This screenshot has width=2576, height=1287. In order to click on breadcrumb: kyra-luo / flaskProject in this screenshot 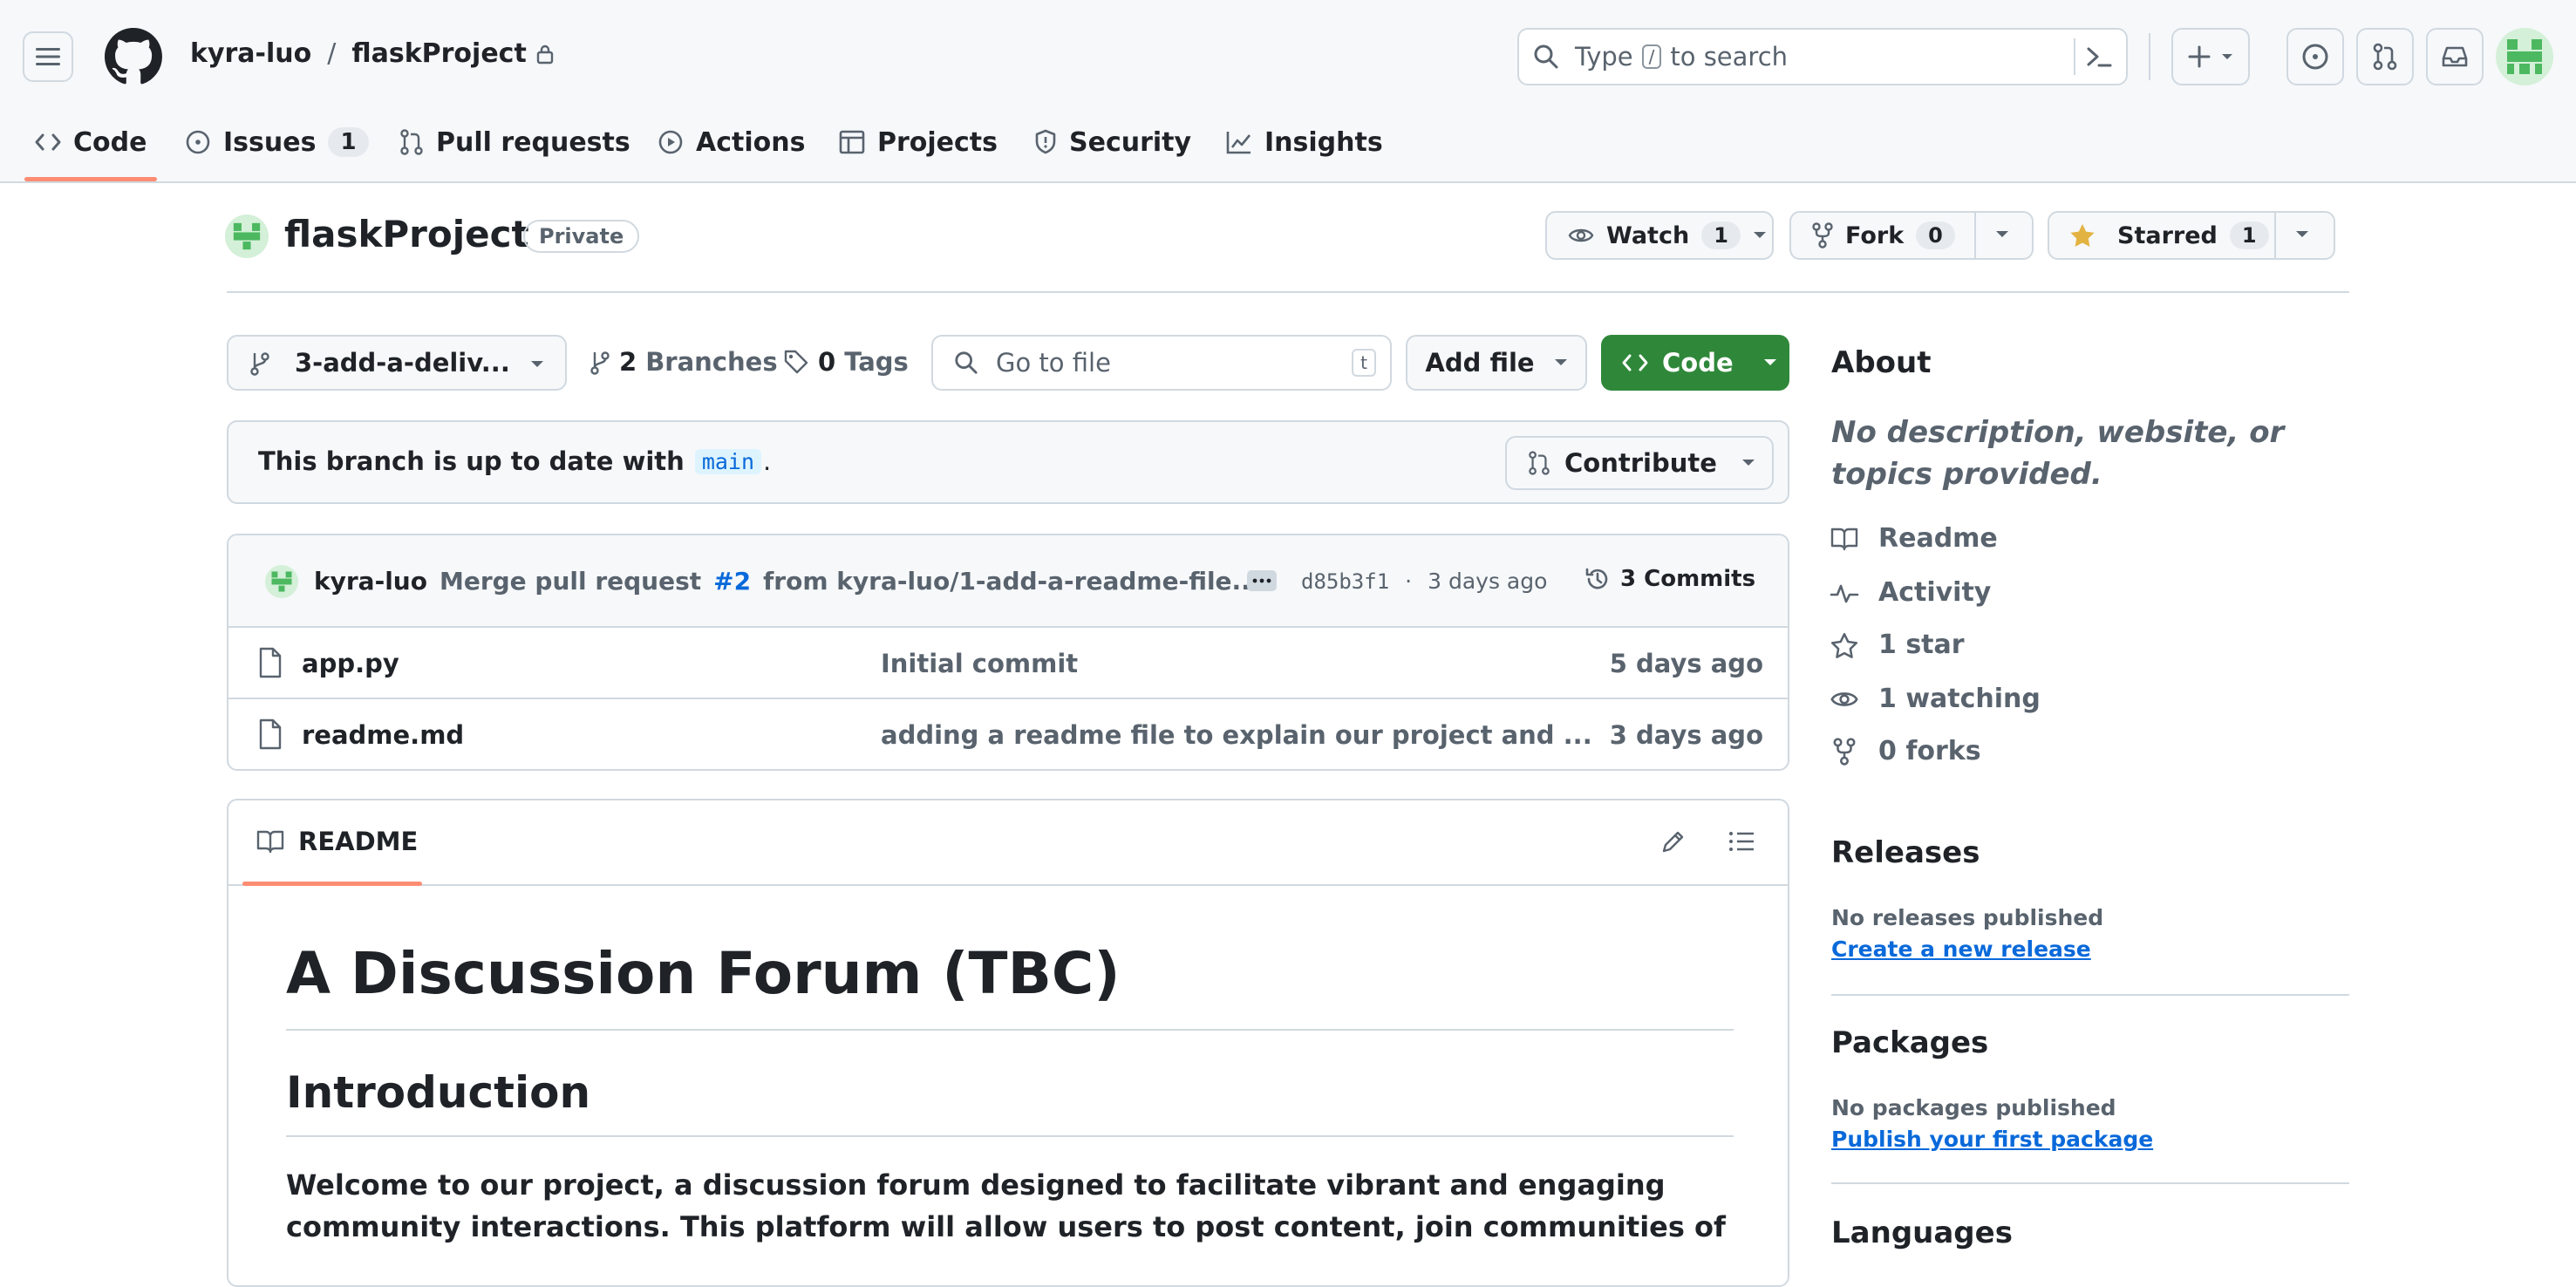, I will do `click(373, 53)`.